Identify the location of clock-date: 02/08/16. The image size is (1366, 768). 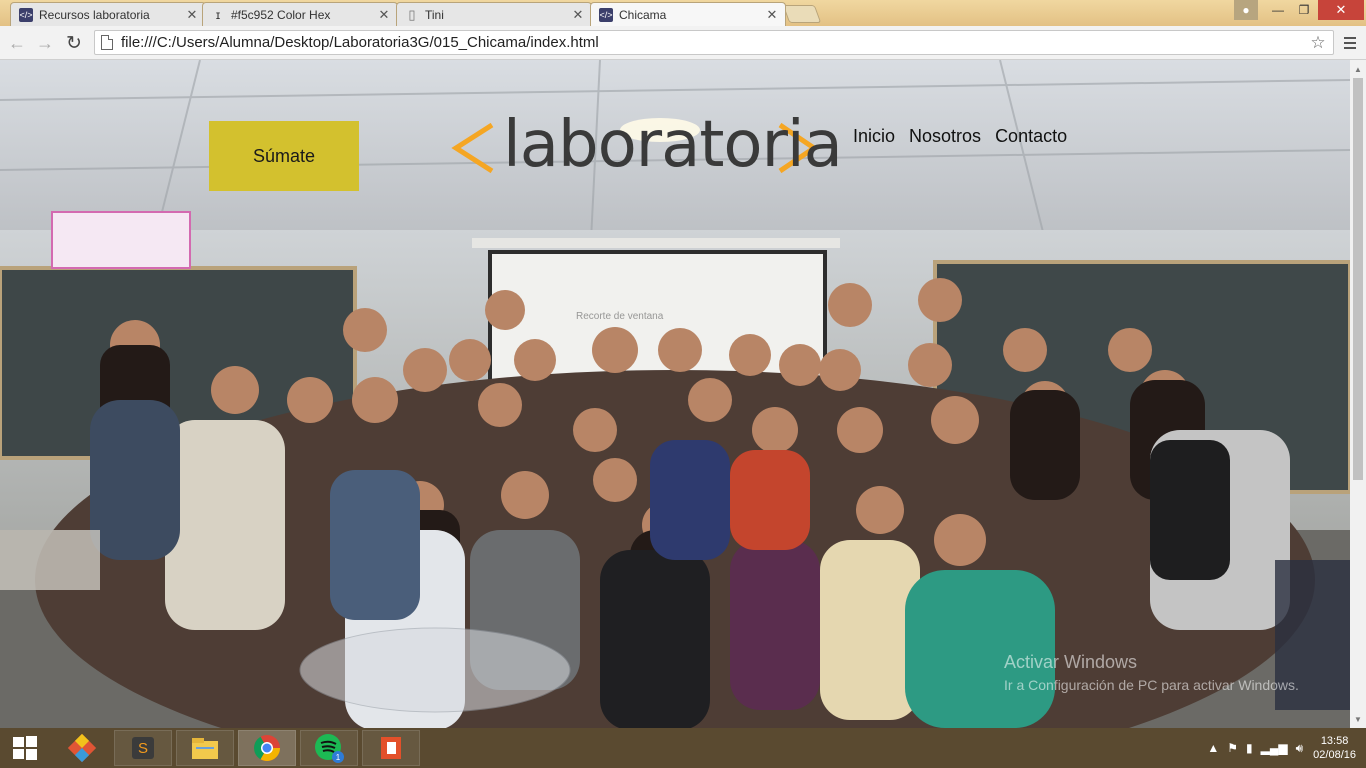
(1334, 755).